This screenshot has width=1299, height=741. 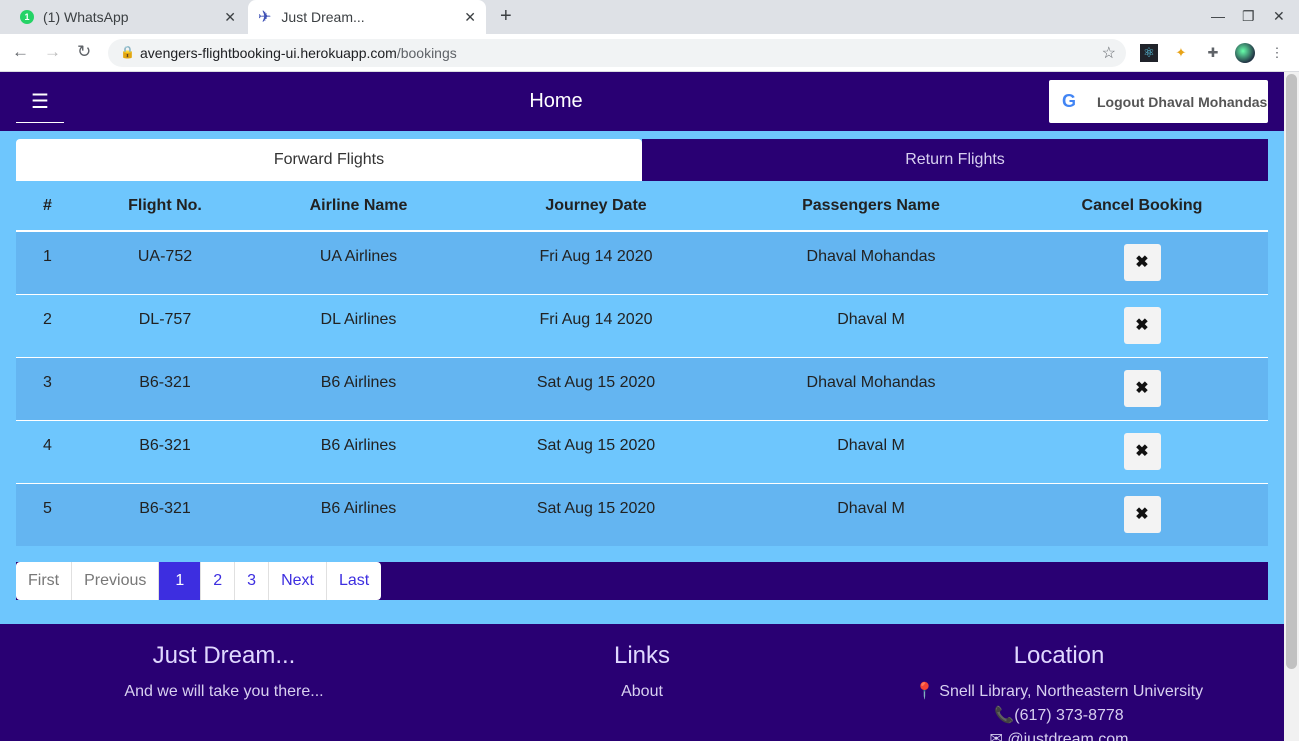 I want to click on column-header: Passengers Name, so click(x=871, y=206).